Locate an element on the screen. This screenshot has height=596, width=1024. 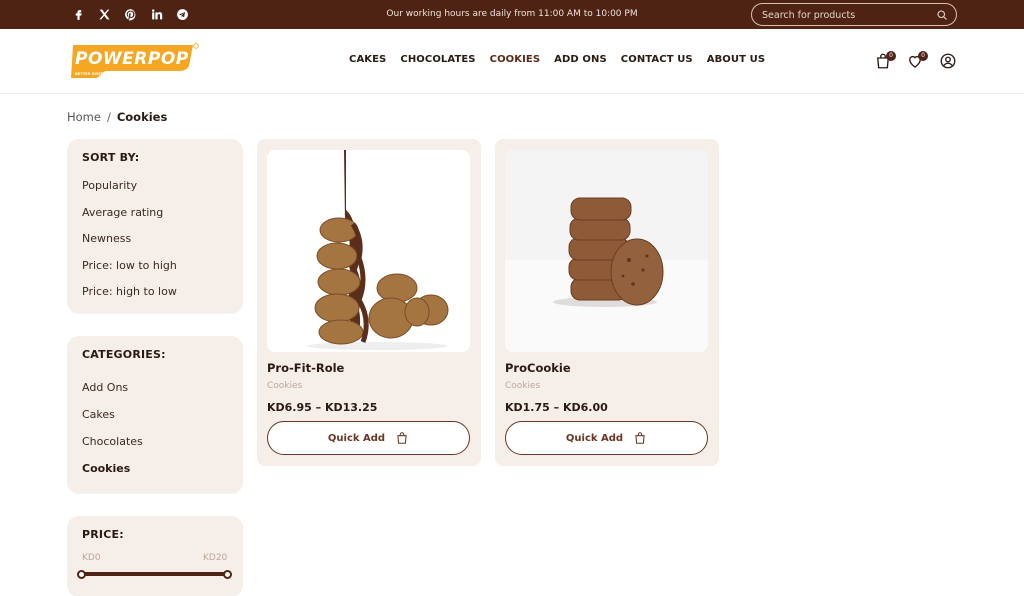
powerpop-logo: POWERPOP BETTER SWEETS FOR BETTER LIFE is located at coordinates (133, 61).